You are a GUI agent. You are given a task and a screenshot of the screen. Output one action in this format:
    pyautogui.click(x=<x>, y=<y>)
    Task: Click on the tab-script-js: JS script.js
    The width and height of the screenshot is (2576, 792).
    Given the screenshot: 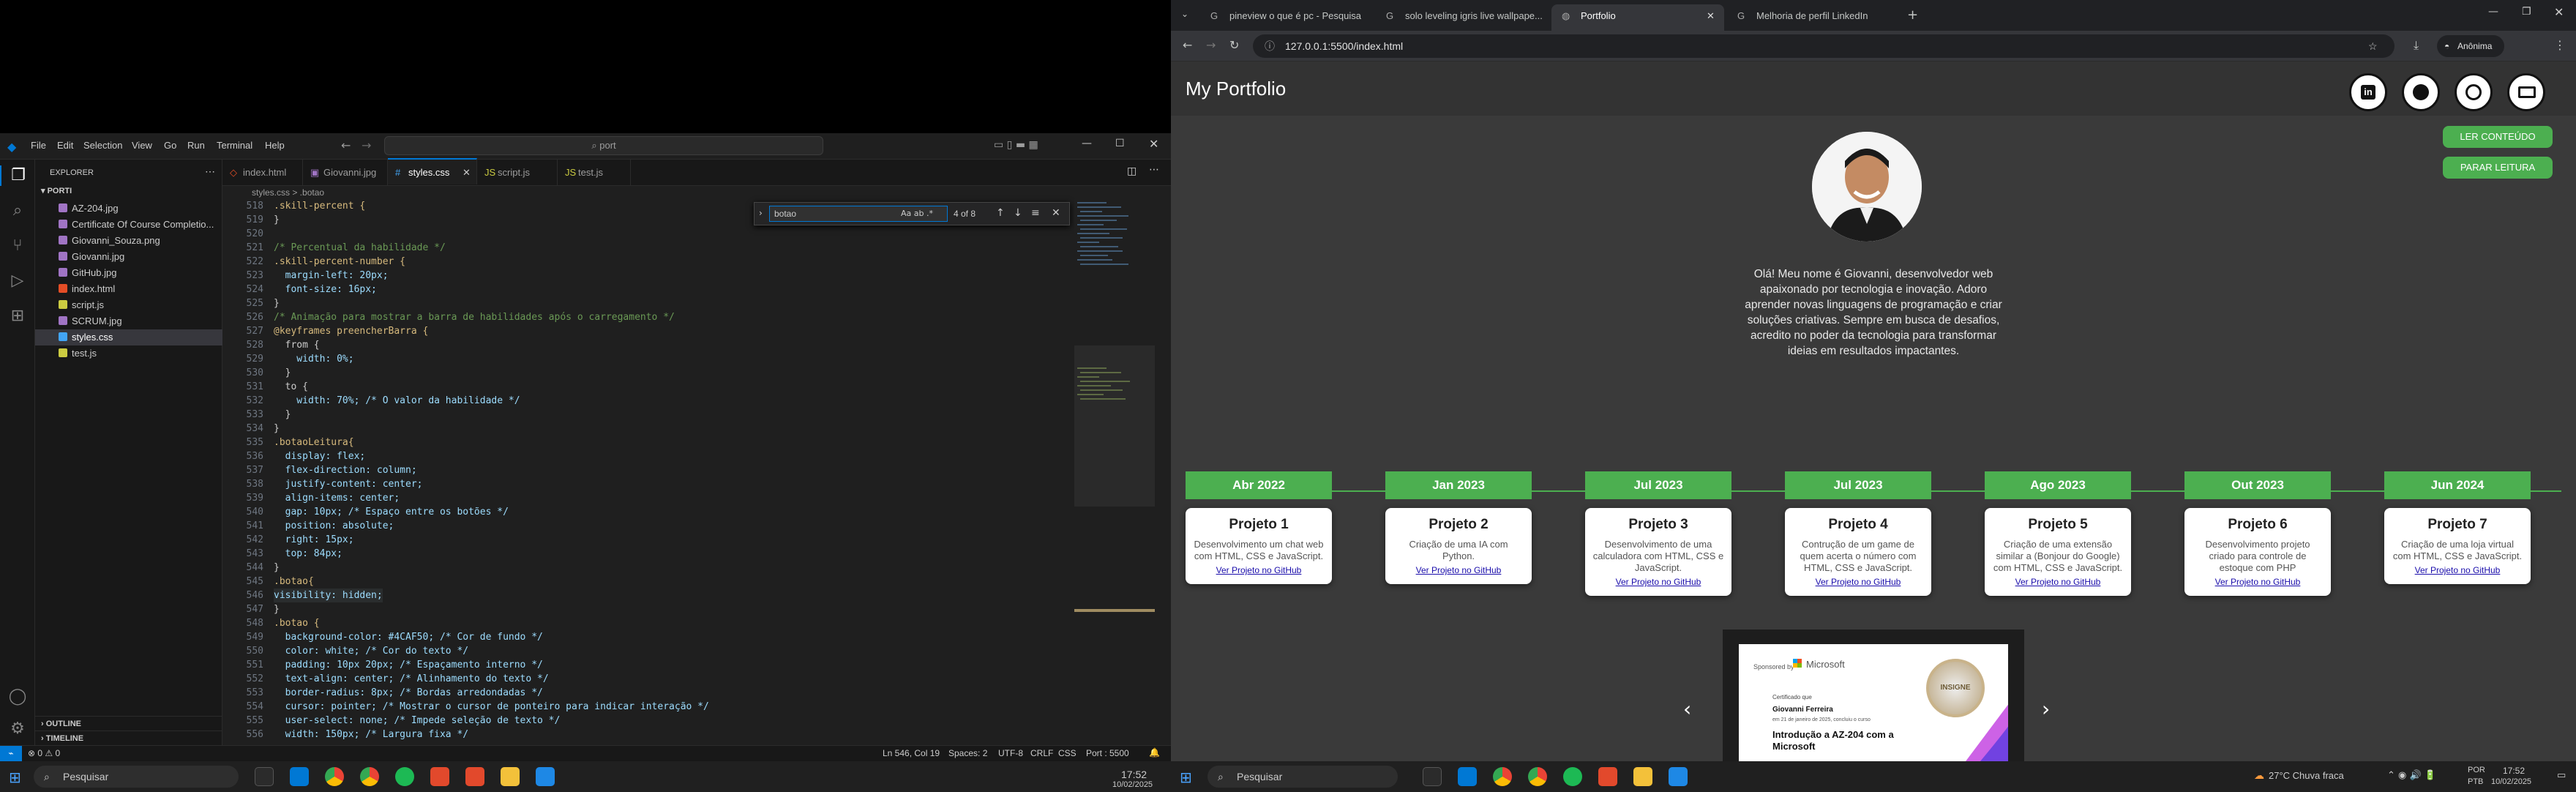 What is the action you would take?
    pyautogui.click(x=517, y=173)
    